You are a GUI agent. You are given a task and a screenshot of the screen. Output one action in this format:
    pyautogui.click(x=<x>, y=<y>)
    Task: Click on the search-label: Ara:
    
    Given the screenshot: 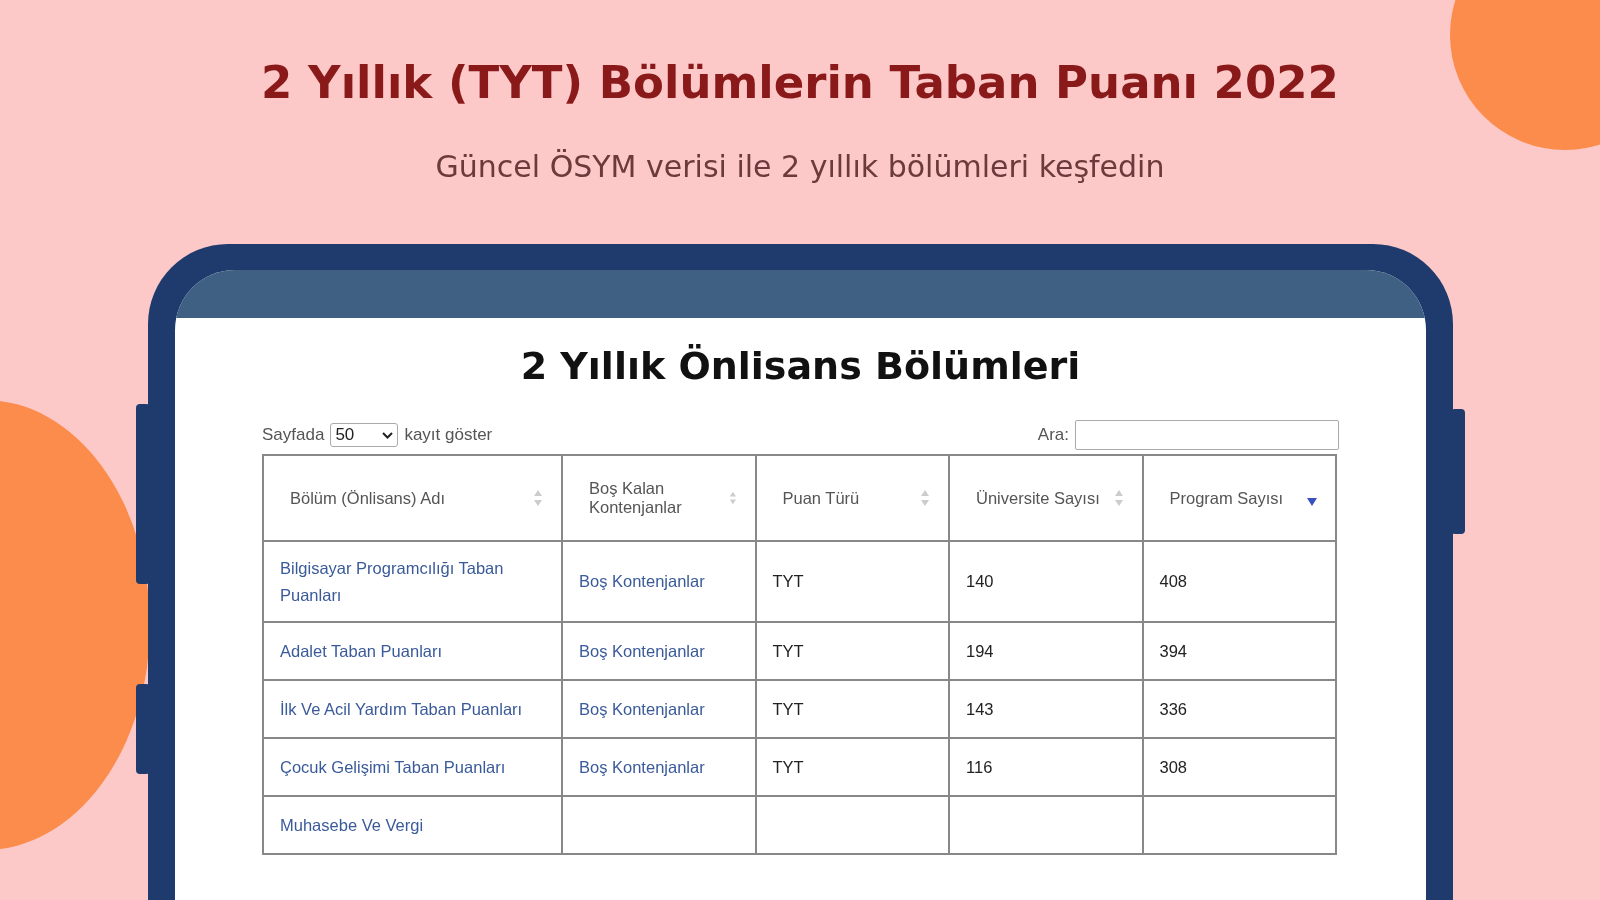 What is the action you would take?
    pyautogui.click(x=1053, y=435)
    